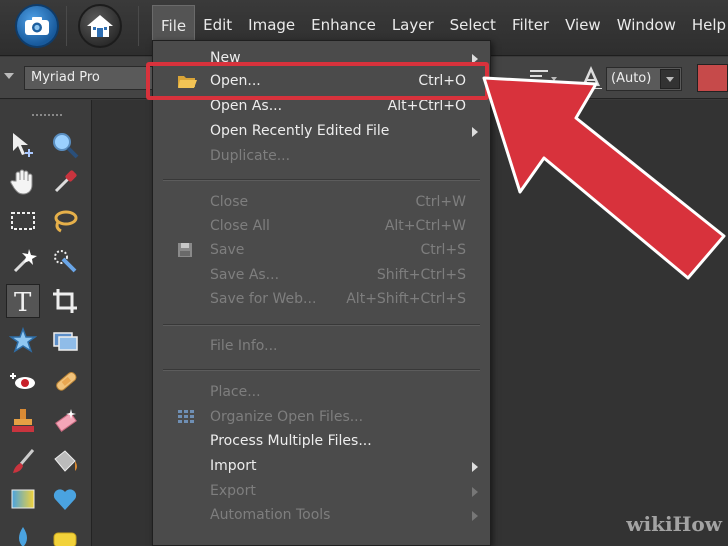 Image resolution: width=728 pixels, height=546 pixels. Describe the element at coordinates (65, 261) in the screenshot. I see `quick-selection-tool-icon` at that location.